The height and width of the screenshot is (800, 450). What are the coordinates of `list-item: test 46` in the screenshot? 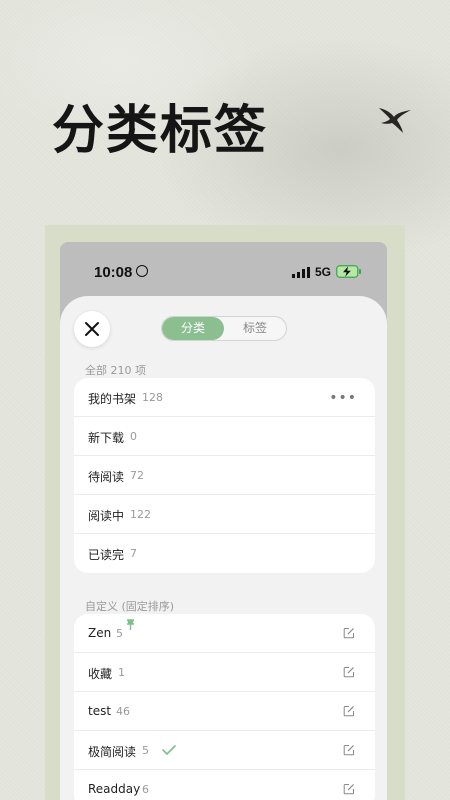 It's located at (224, 711).